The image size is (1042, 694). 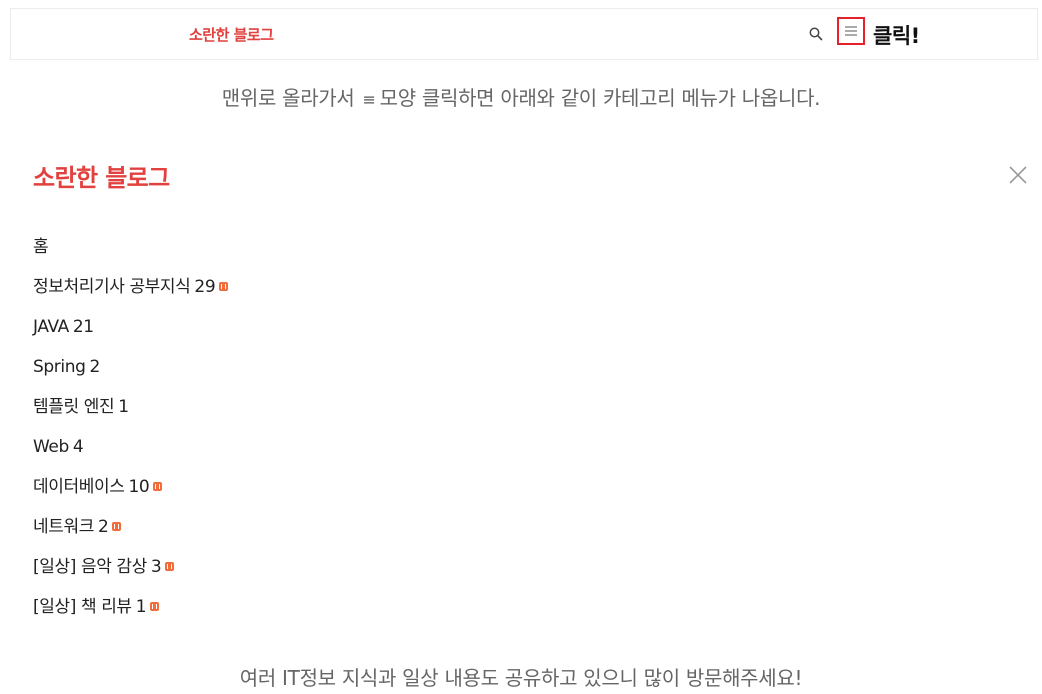 What do you see at coordinates (130, 456) in the screenshot?
I see `category-item: Web 4` at bounding box center [130, 456].